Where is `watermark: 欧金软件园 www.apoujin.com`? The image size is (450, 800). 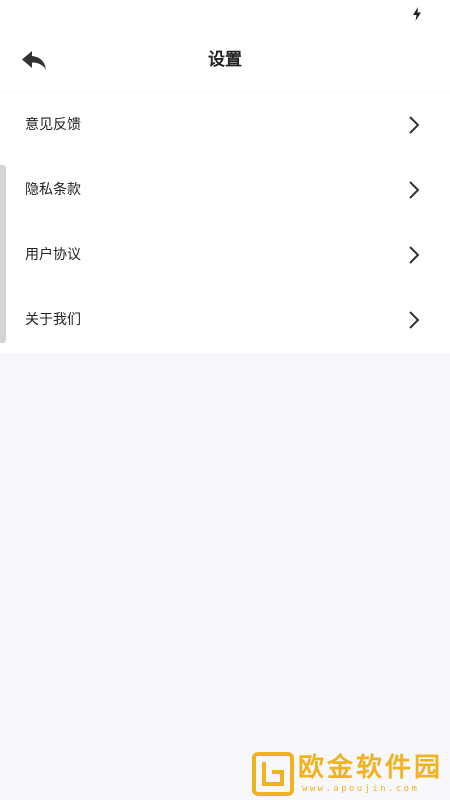
watermark: 欧金软件园 www.apoujin.com is located at coordinates (347, 774).